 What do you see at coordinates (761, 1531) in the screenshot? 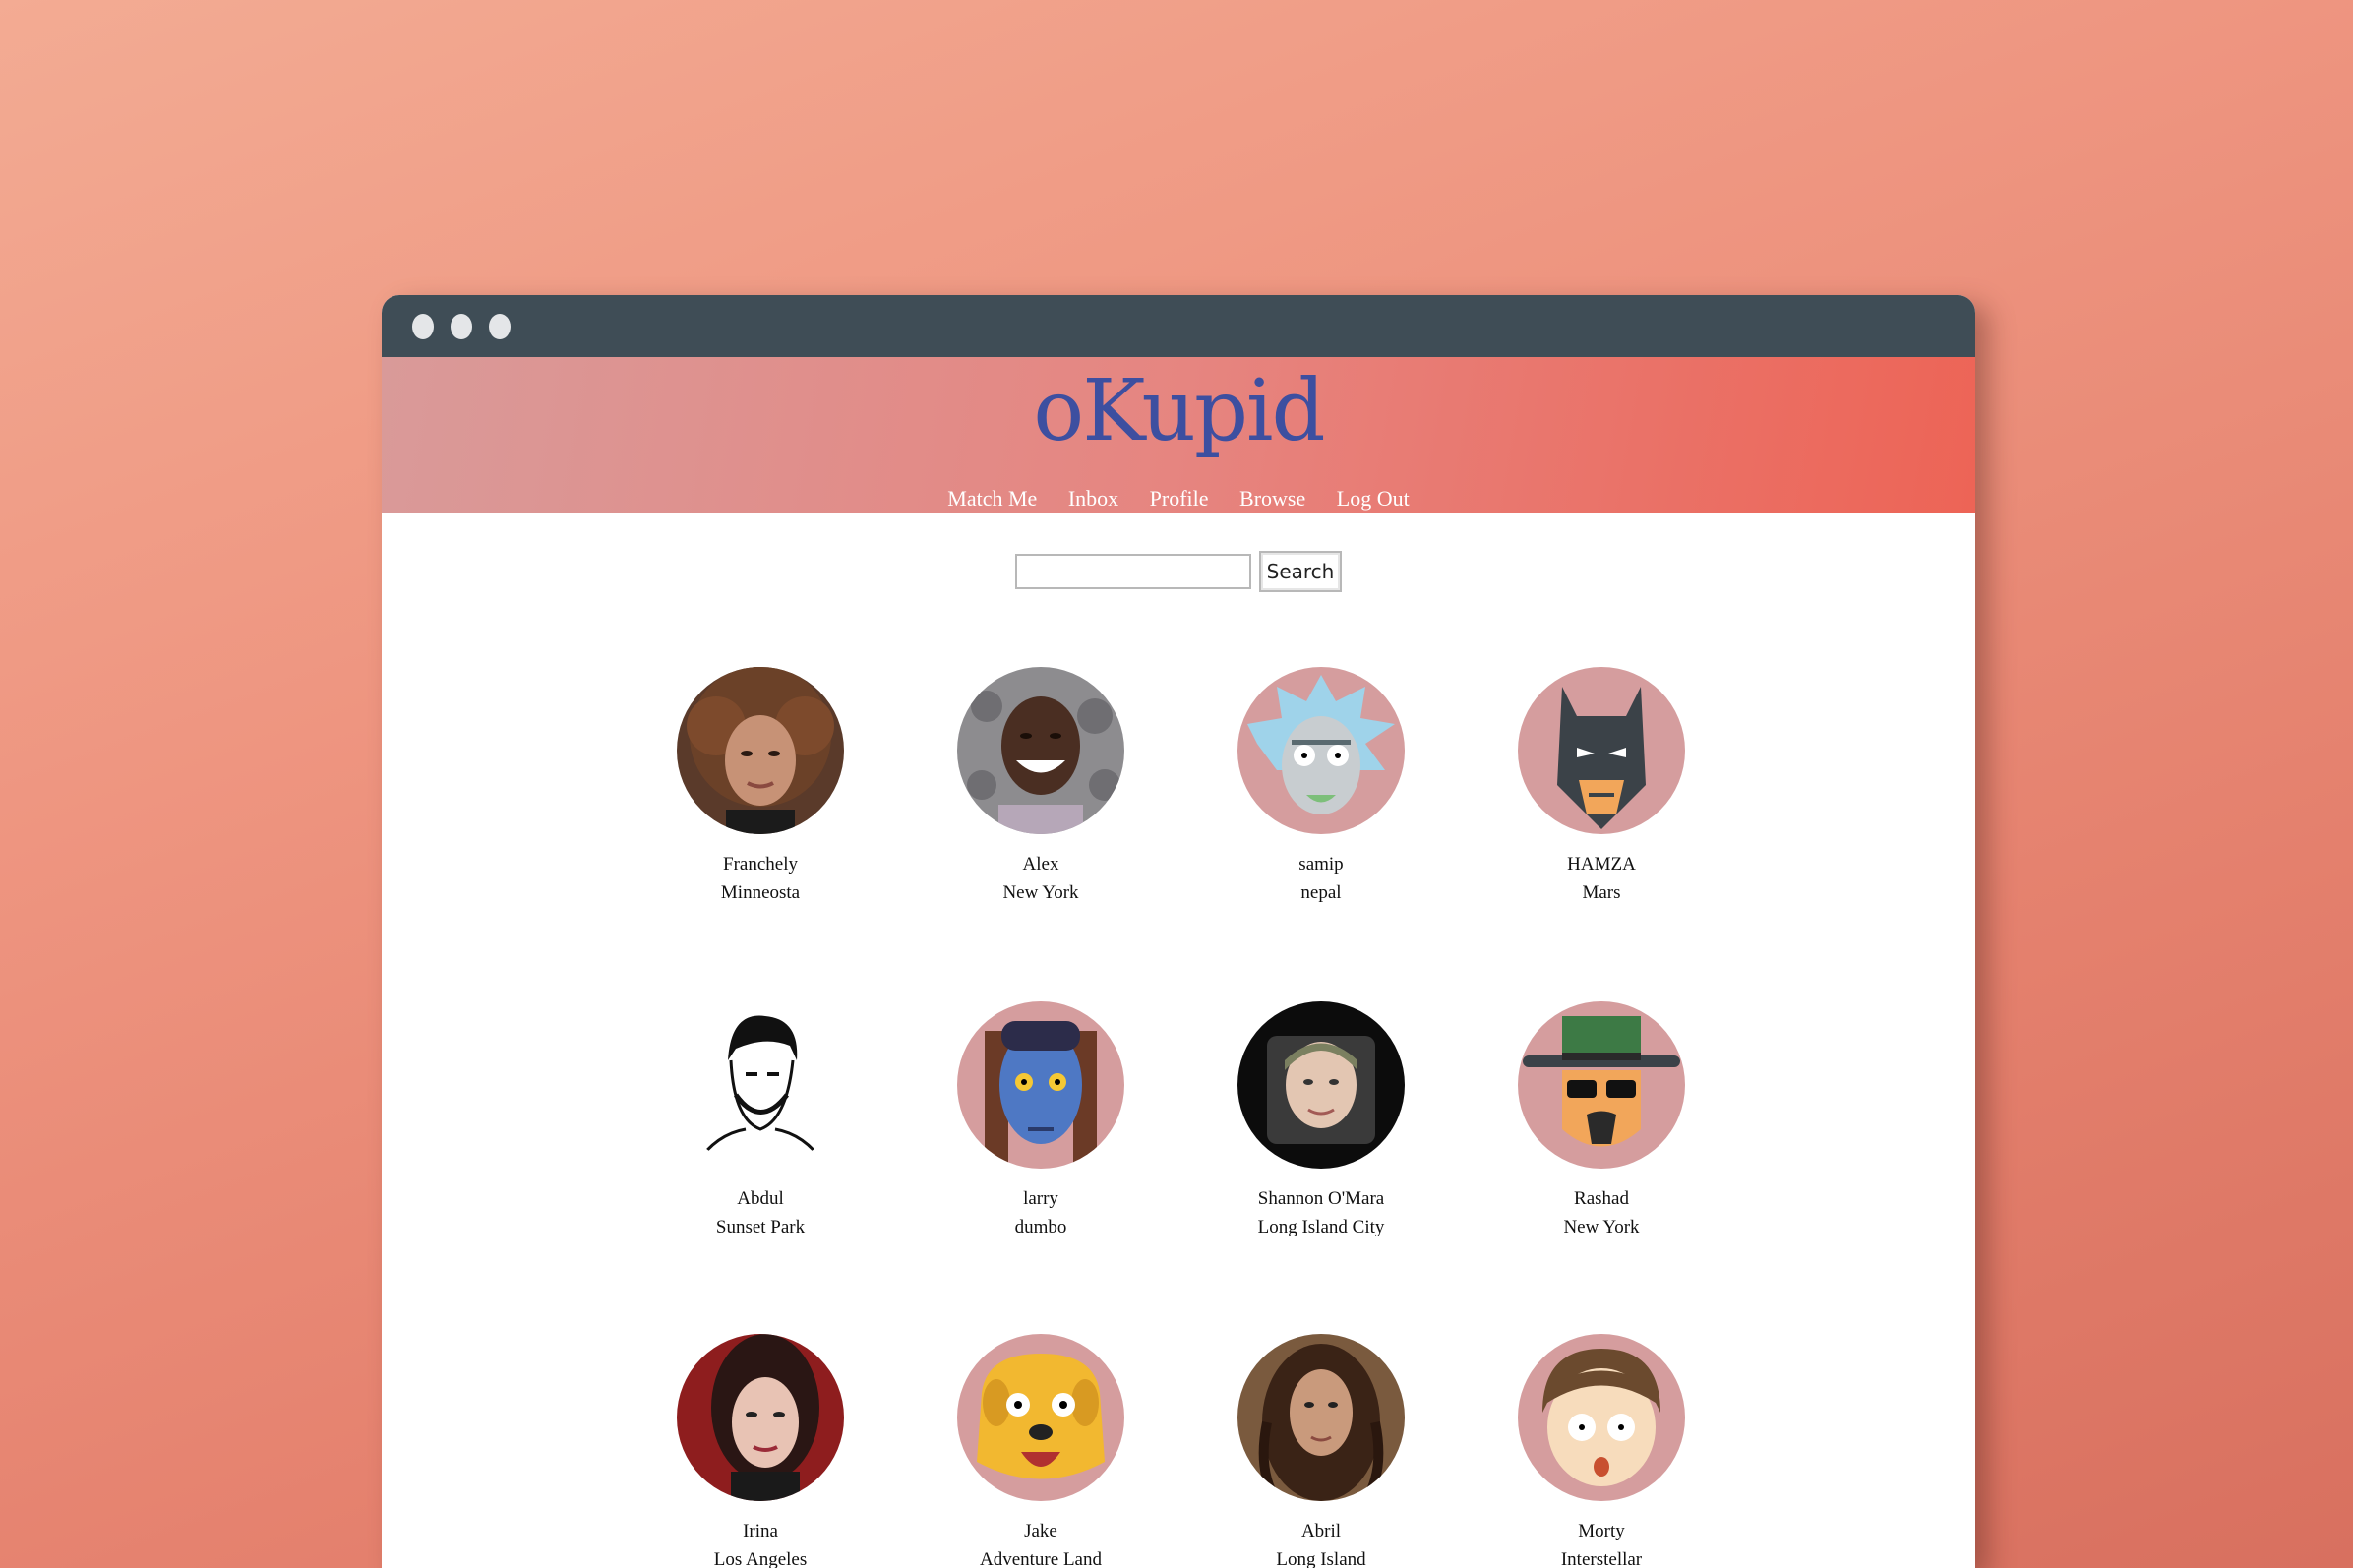
I see `profile-name: Irina` at bounding box center [761, 1531].